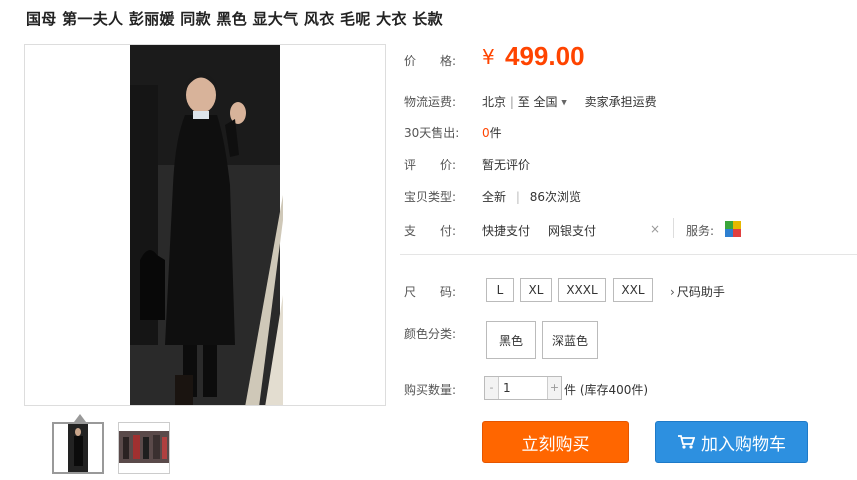 Image resolution: width=857 pixels, height=480 pixels. I want to click on sold30-unit: 件, so click(495, 133).